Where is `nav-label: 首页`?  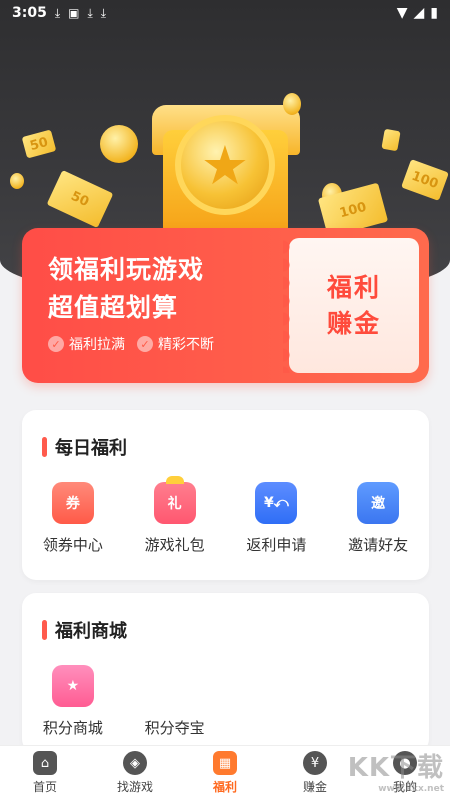 nav-label: 首页 is located at coordinates (44, 787).